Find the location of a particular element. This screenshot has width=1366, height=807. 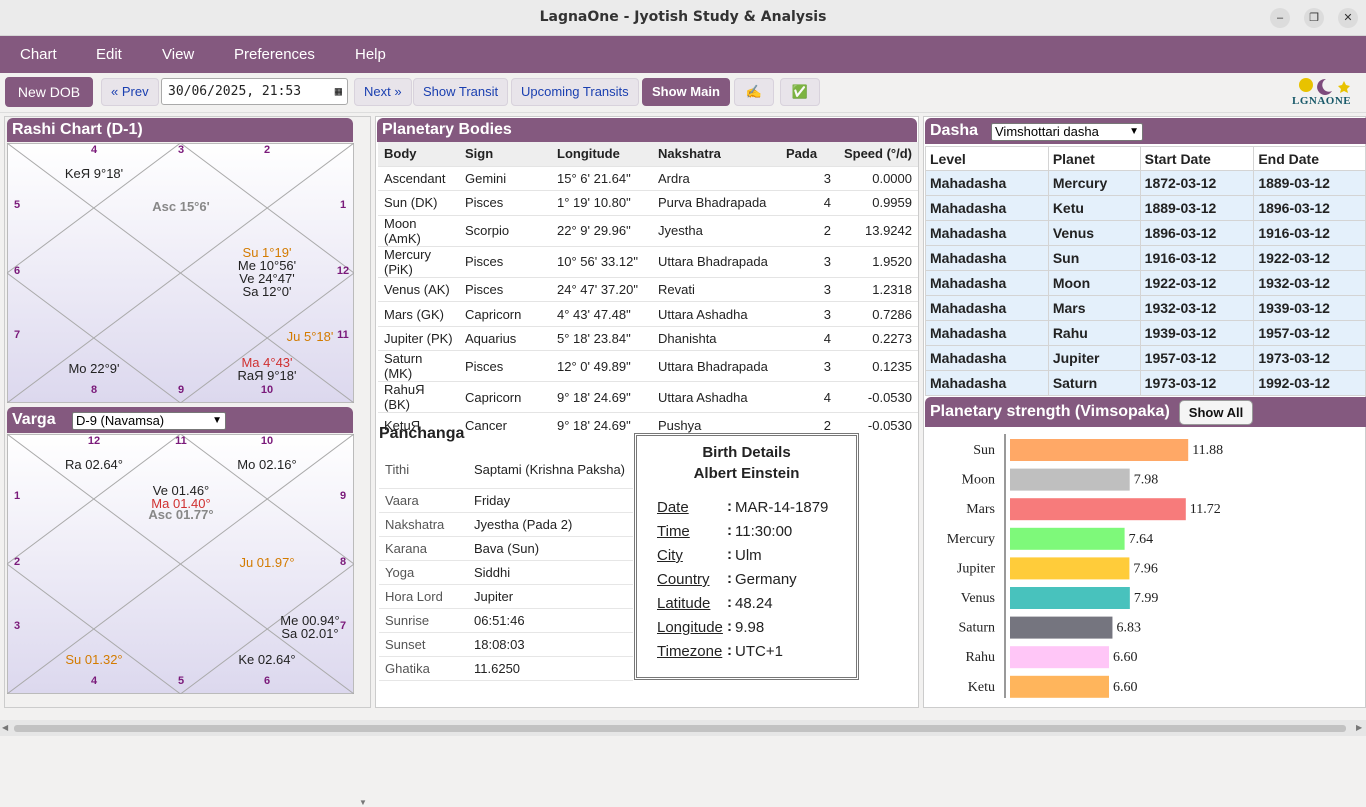

table-row: Ascendant Gemini 15° 6' 21.64" Ardra 3 0.0000 is located at coordinates (648, 178).